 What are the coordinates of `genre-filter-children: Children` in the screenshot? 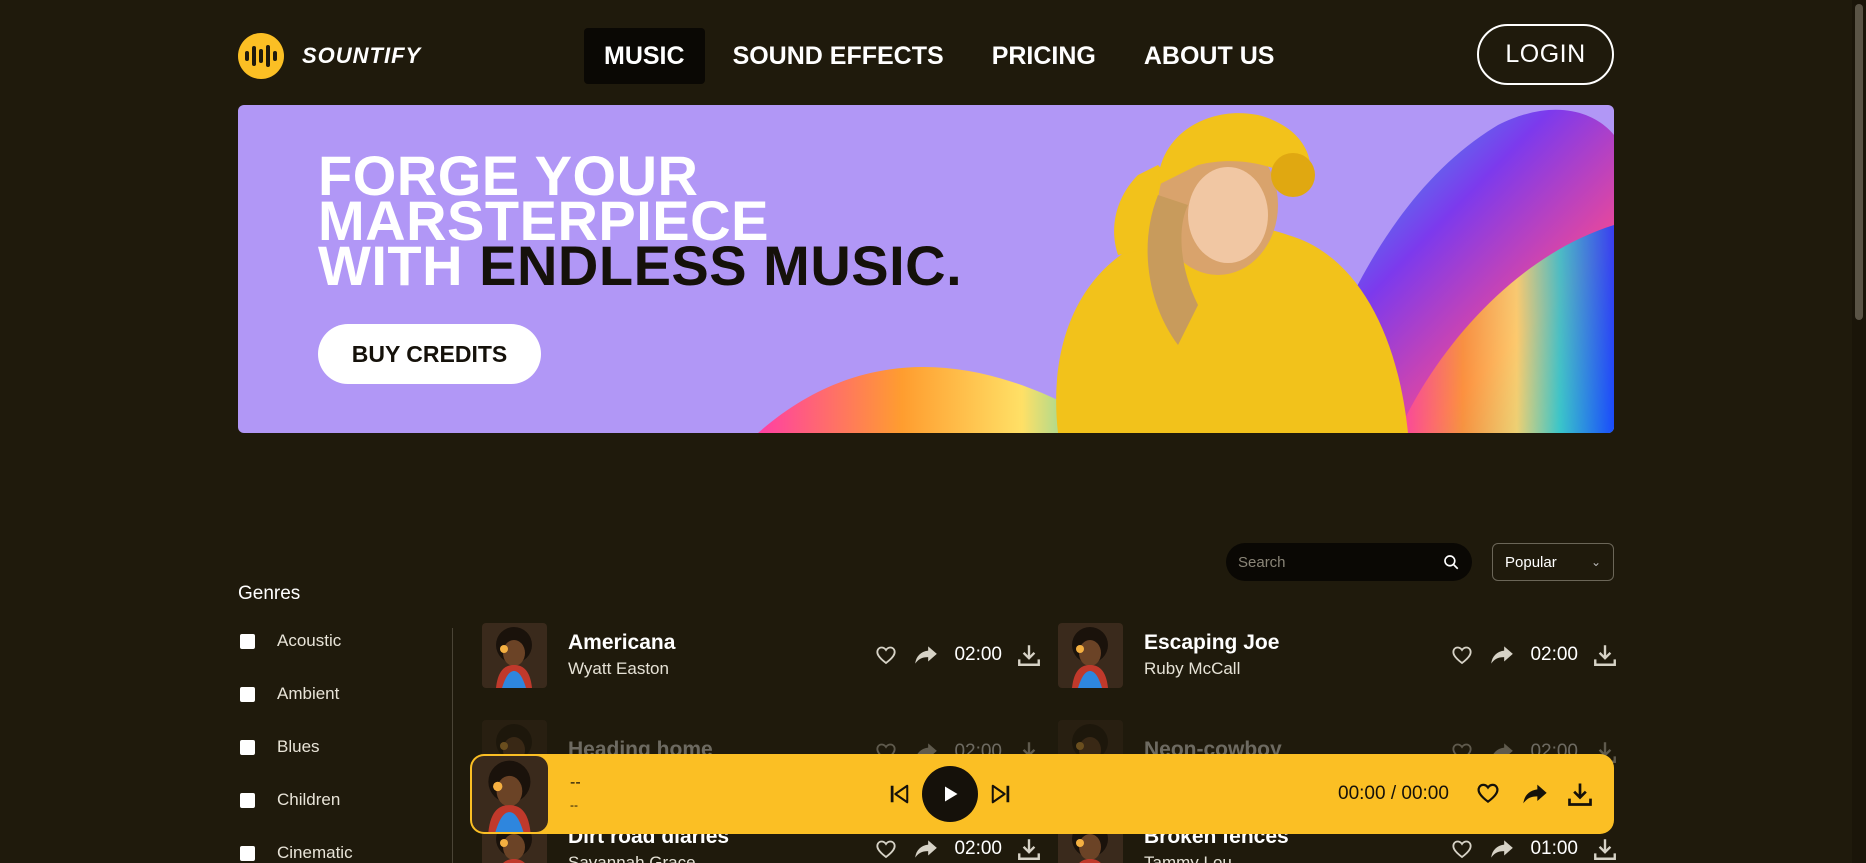 It's located at (290, 800).